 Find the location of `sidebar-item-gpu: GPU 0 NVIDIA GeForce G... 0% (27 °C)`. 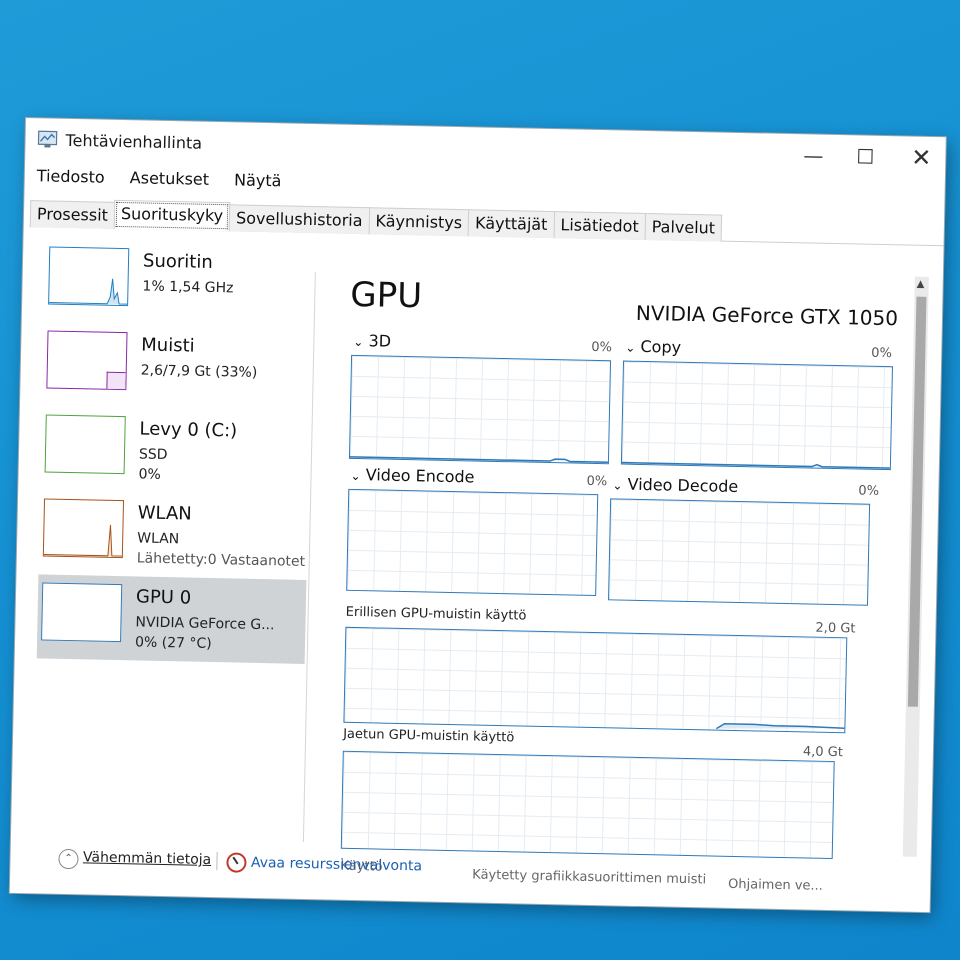

sidebar-item-gpu: GPU 0 NVIDIA GeForce G... 0% (27 °C) is located at coordinates (171, 619).